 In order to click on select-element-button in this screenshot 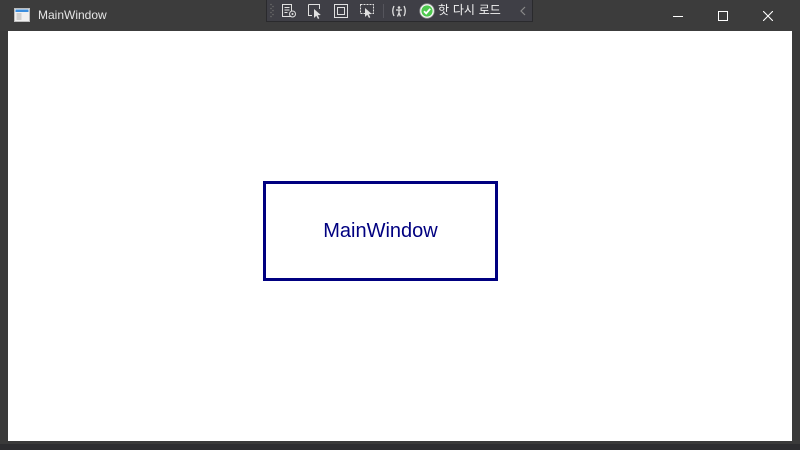, I will do `click(315, 10)`.